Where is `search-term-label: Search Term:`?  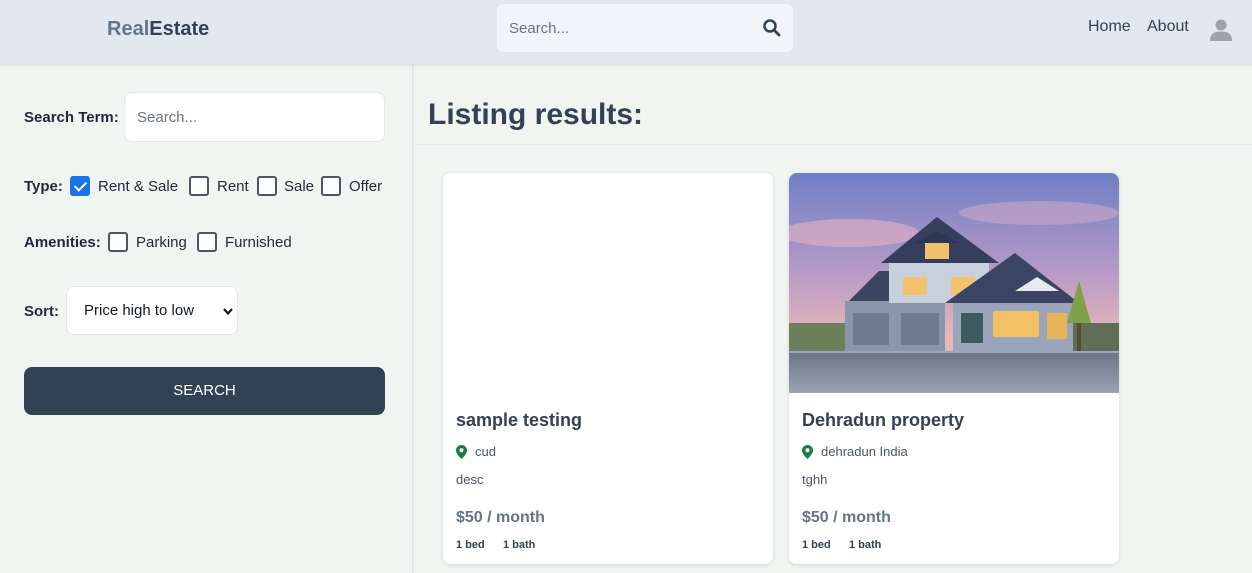
search-term-label: Search Term: is located at coordinates (71, 117).